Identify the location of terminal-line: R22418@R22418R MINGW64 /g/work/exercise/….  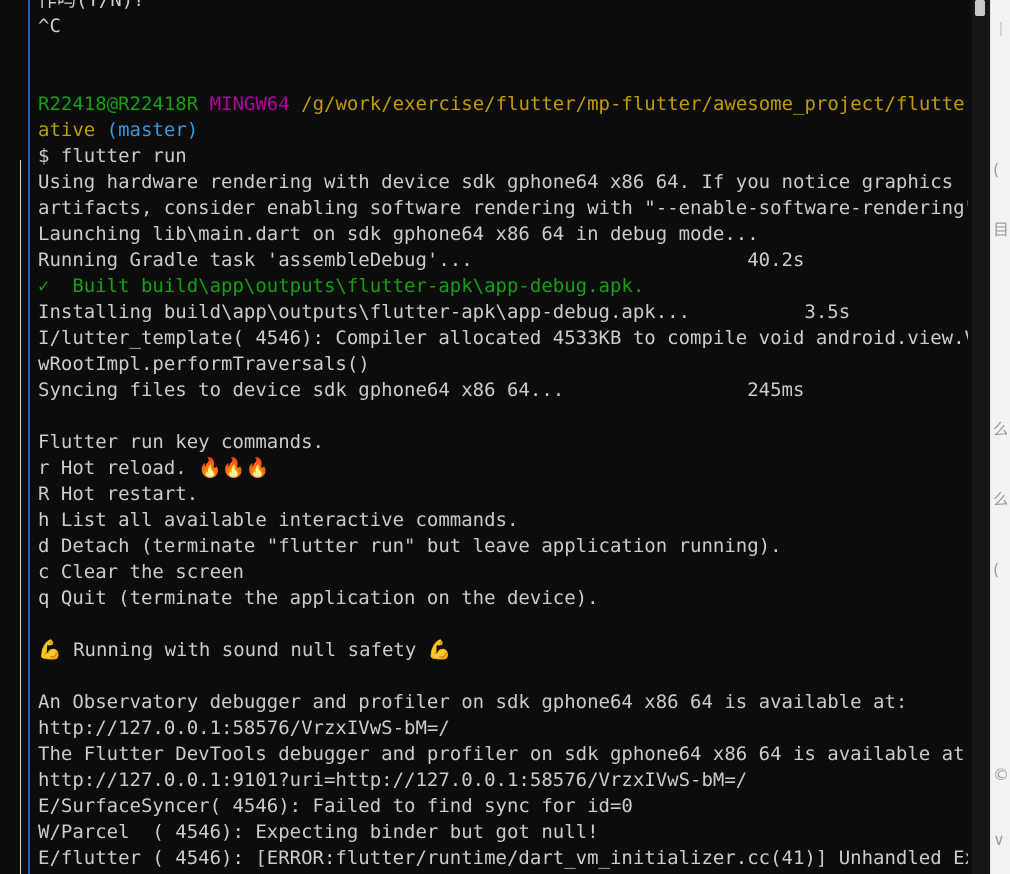
(503, 104).